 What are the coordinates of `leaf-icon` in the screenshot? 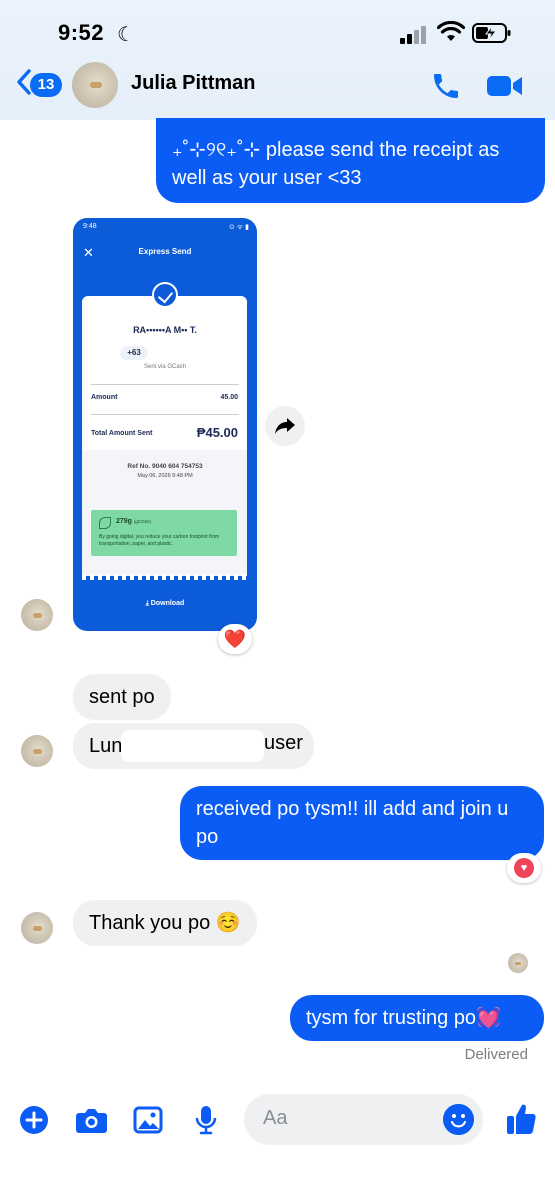 It's located at (105, 523).